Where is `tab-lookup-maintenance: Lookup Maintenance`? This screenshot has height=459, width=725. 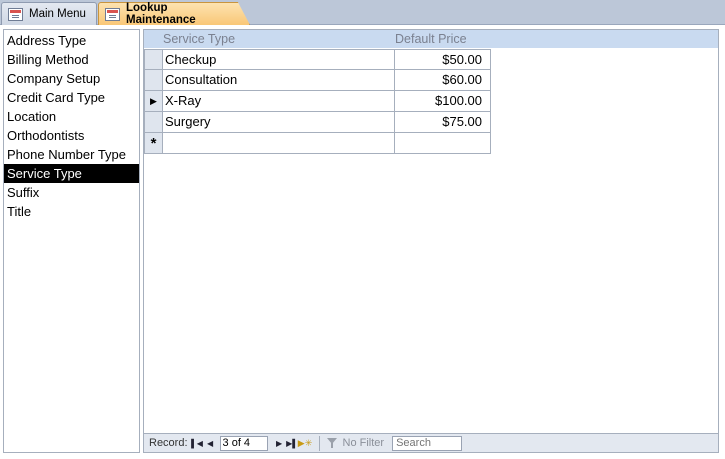
tab-lookup-maintenance: Lookup Maintenance is located at coordinates (174, 13).